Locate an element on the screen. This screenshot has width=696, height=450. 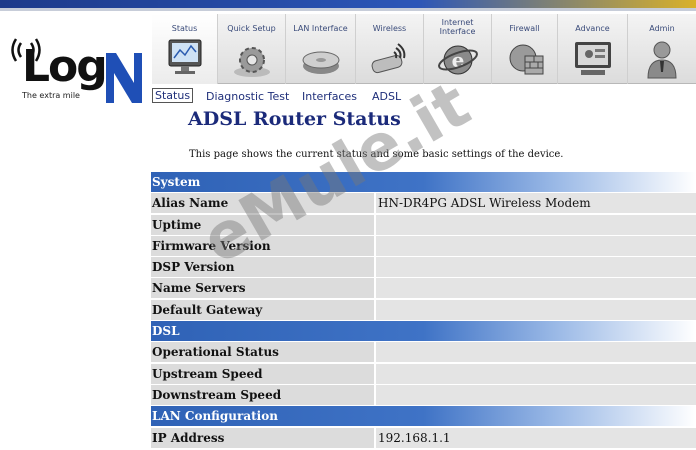
row-label: DSP Version is located at coordinates (262, 267).